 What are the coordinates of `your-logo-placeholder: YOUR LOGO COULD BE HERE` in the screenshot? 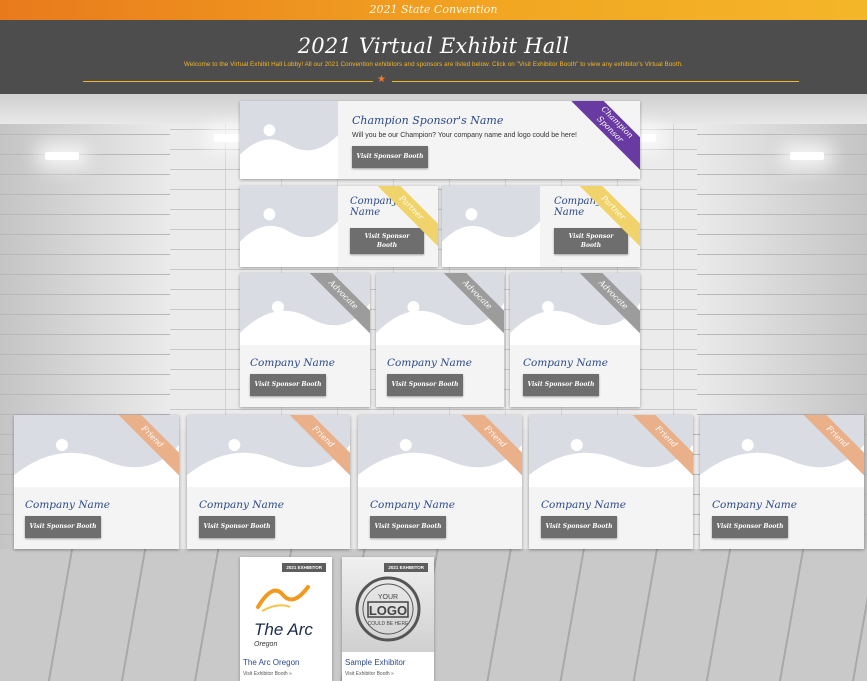 It's located at (388, 609).